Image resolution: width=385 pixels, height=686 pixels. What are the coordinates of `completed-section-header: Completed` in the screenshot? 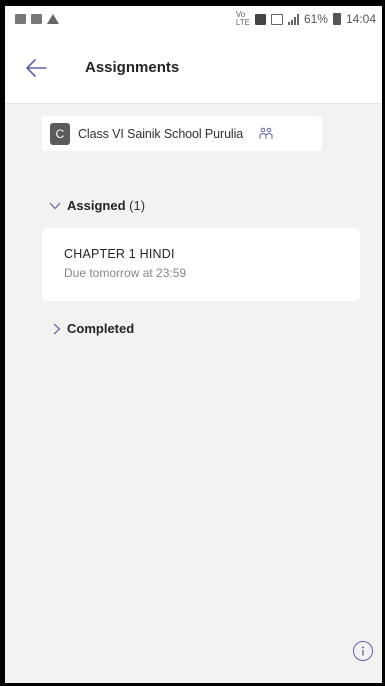 It's located at (93, 328).